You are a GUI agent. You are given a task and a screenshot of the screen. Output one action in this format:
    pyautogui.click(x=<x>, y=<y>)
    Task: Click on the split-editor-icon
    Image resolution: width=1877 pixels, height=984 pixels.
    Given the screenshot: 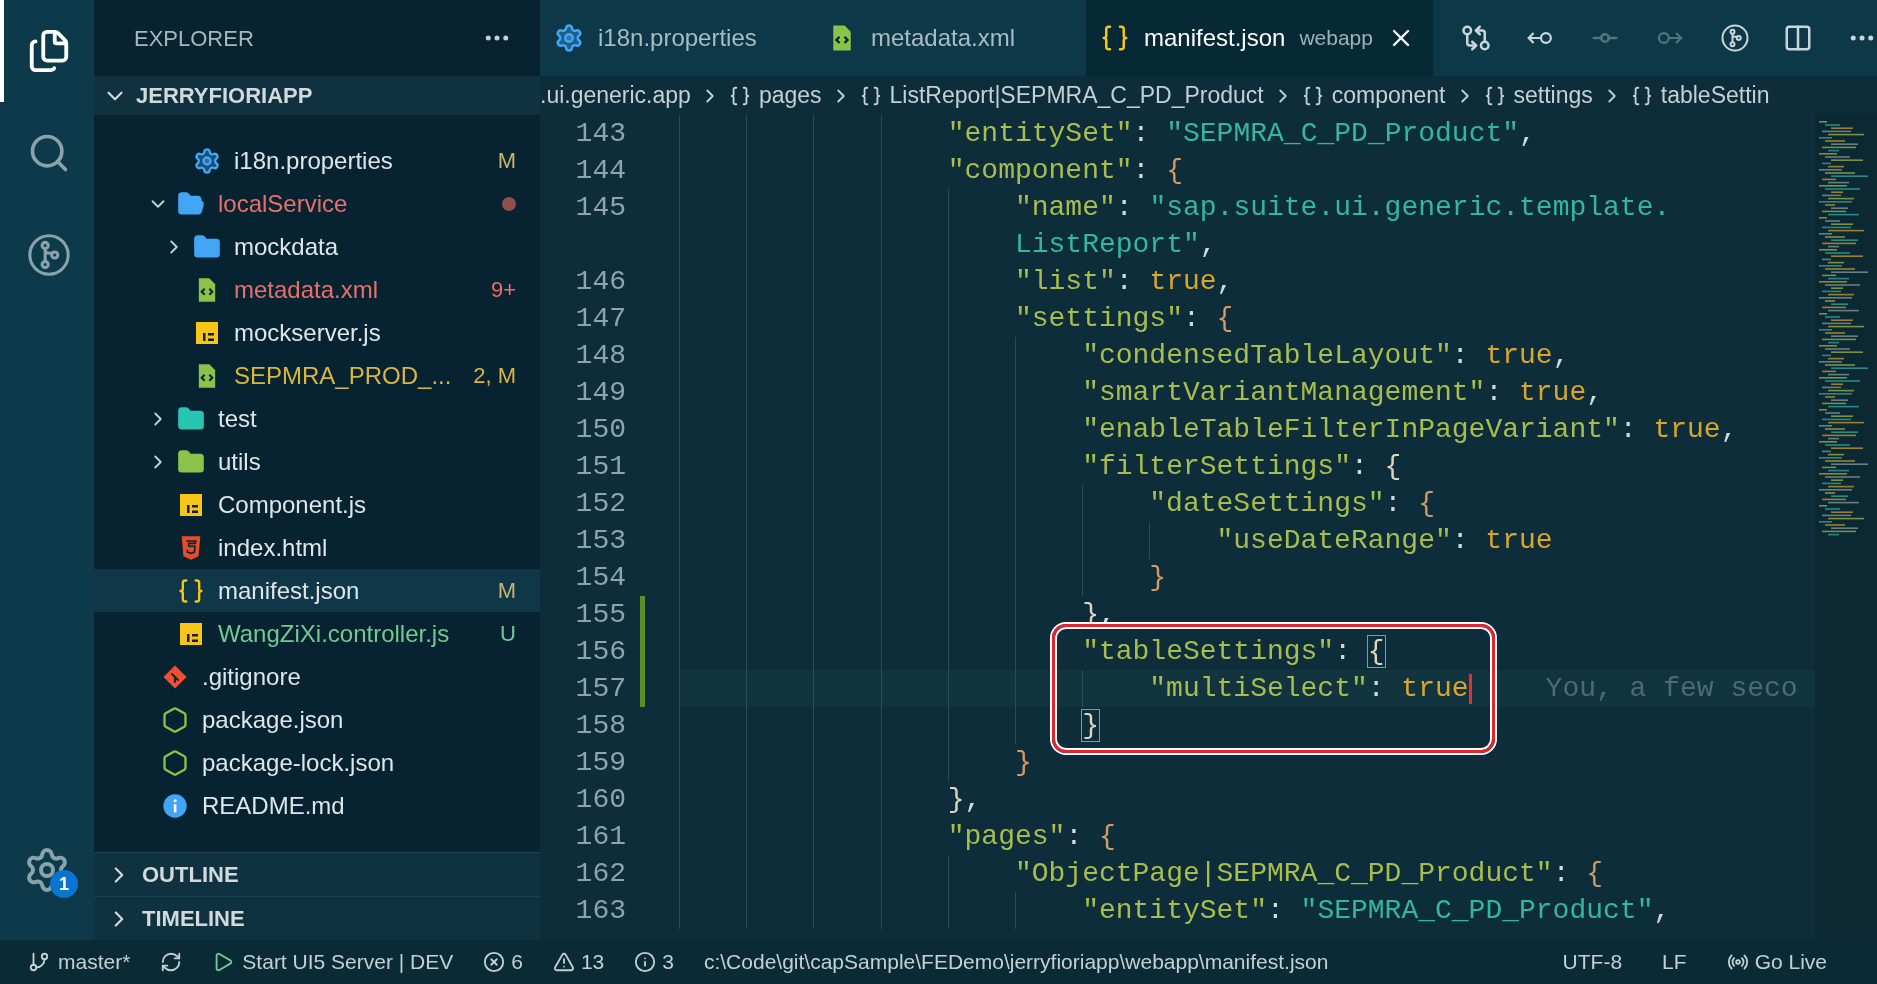 What is the action you would take?
    pyautogui.click(x=1798, y=38)
    